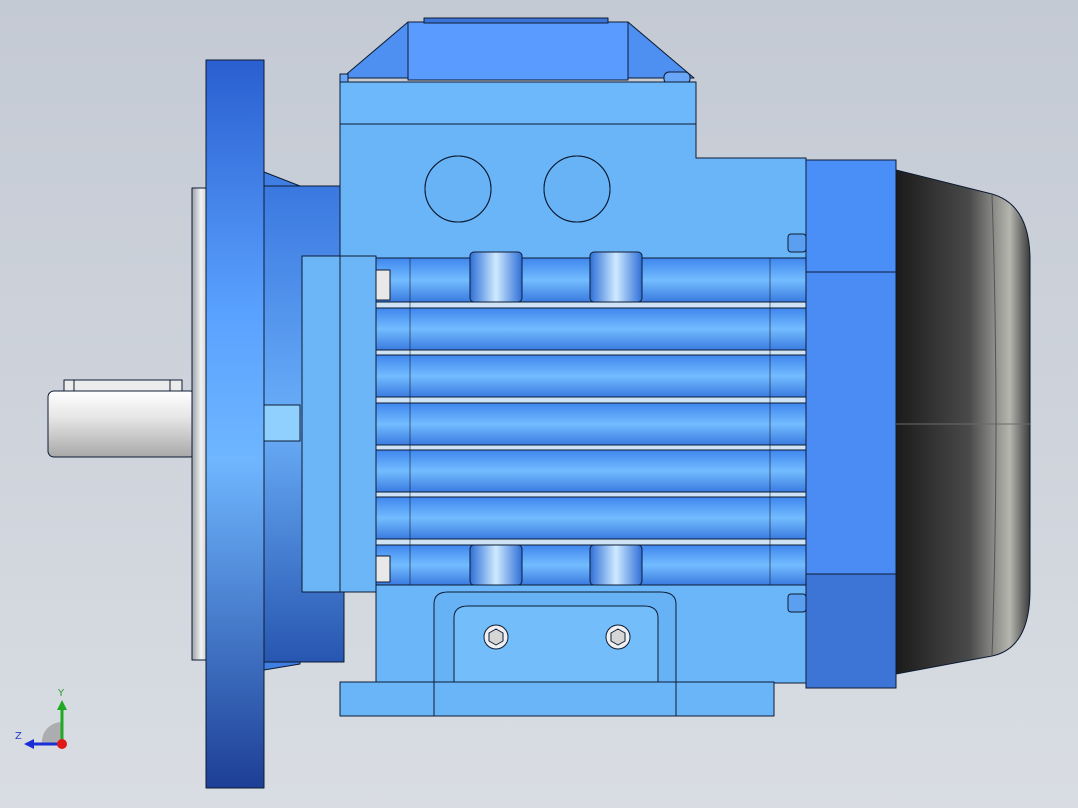 The width and height of the screenshot is (1078, 808). I want to click on triad-x-axis, so click(62, 744).